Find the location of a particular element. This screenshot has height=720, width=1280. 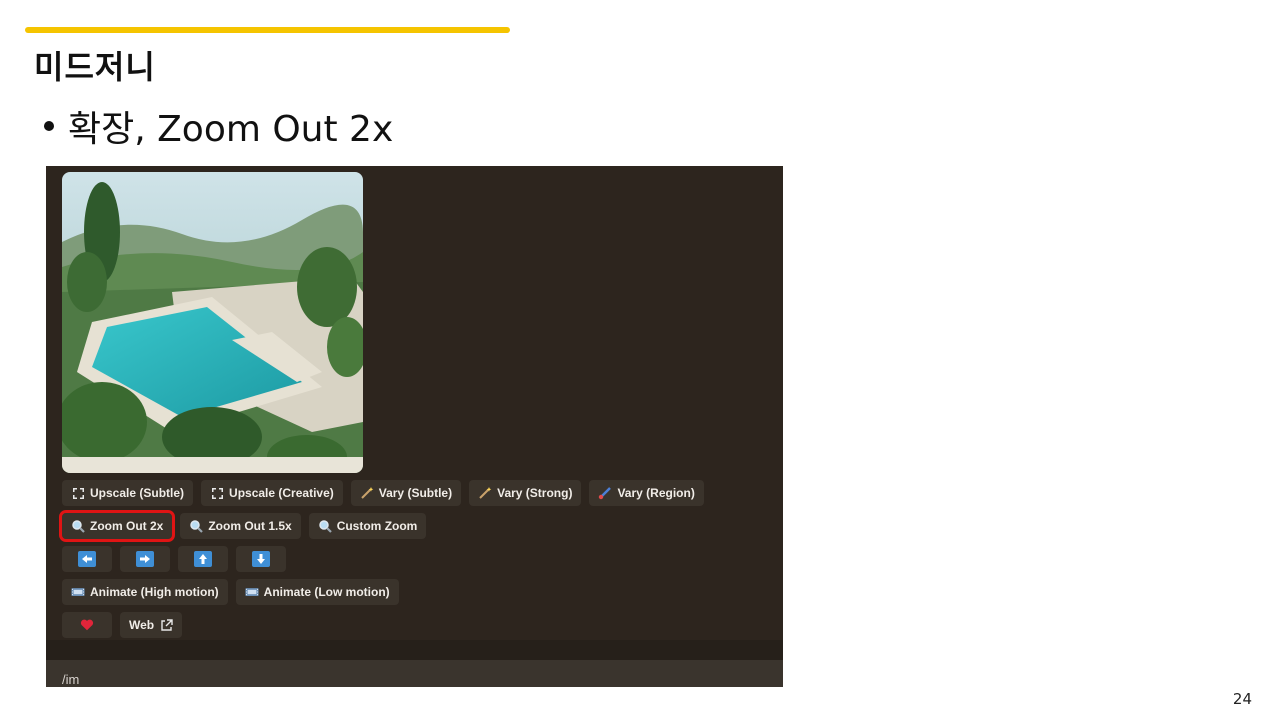

title-accent-bar is located at coordinates (267, 30).